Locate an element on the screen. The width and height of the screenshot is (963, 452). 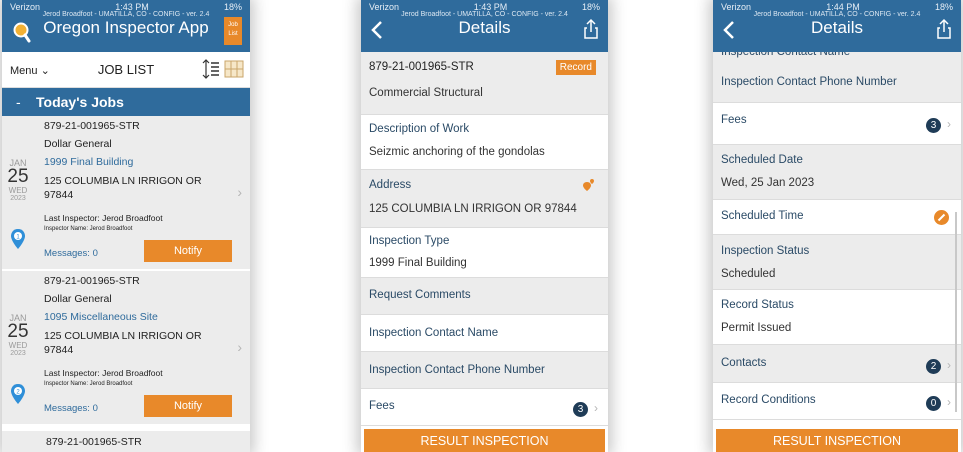
scheduled-time-row: Scheduled Time is located at coordinates (837, 217).